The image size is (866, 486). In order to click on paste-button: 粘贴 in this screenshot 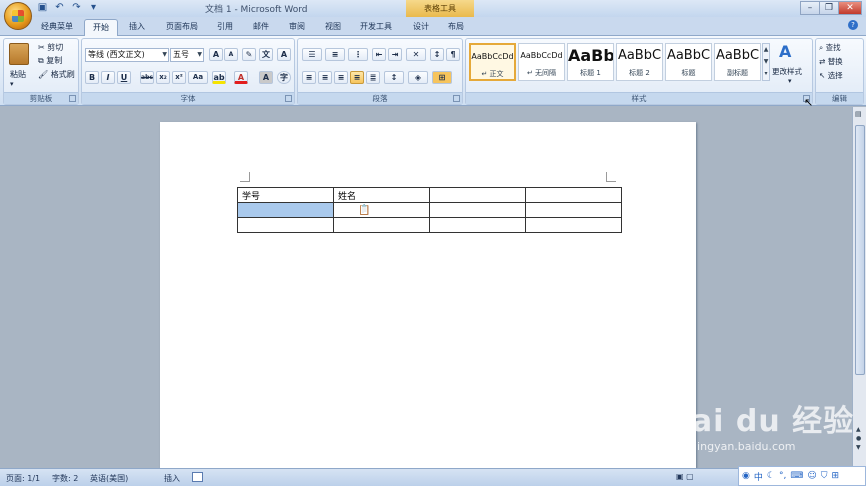, I will do `click(18, 74)`.